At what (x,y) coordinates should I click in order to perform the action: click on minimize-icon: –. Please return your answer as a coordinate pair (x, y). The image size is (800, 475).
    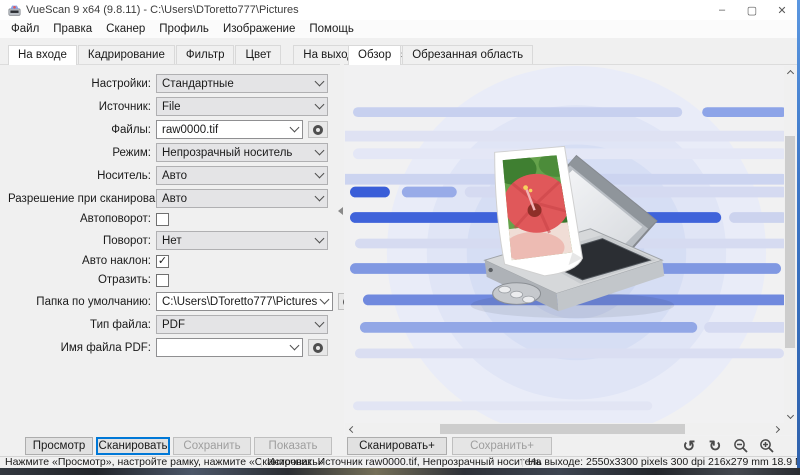
    Looking at the image, I should click on (722, 10).